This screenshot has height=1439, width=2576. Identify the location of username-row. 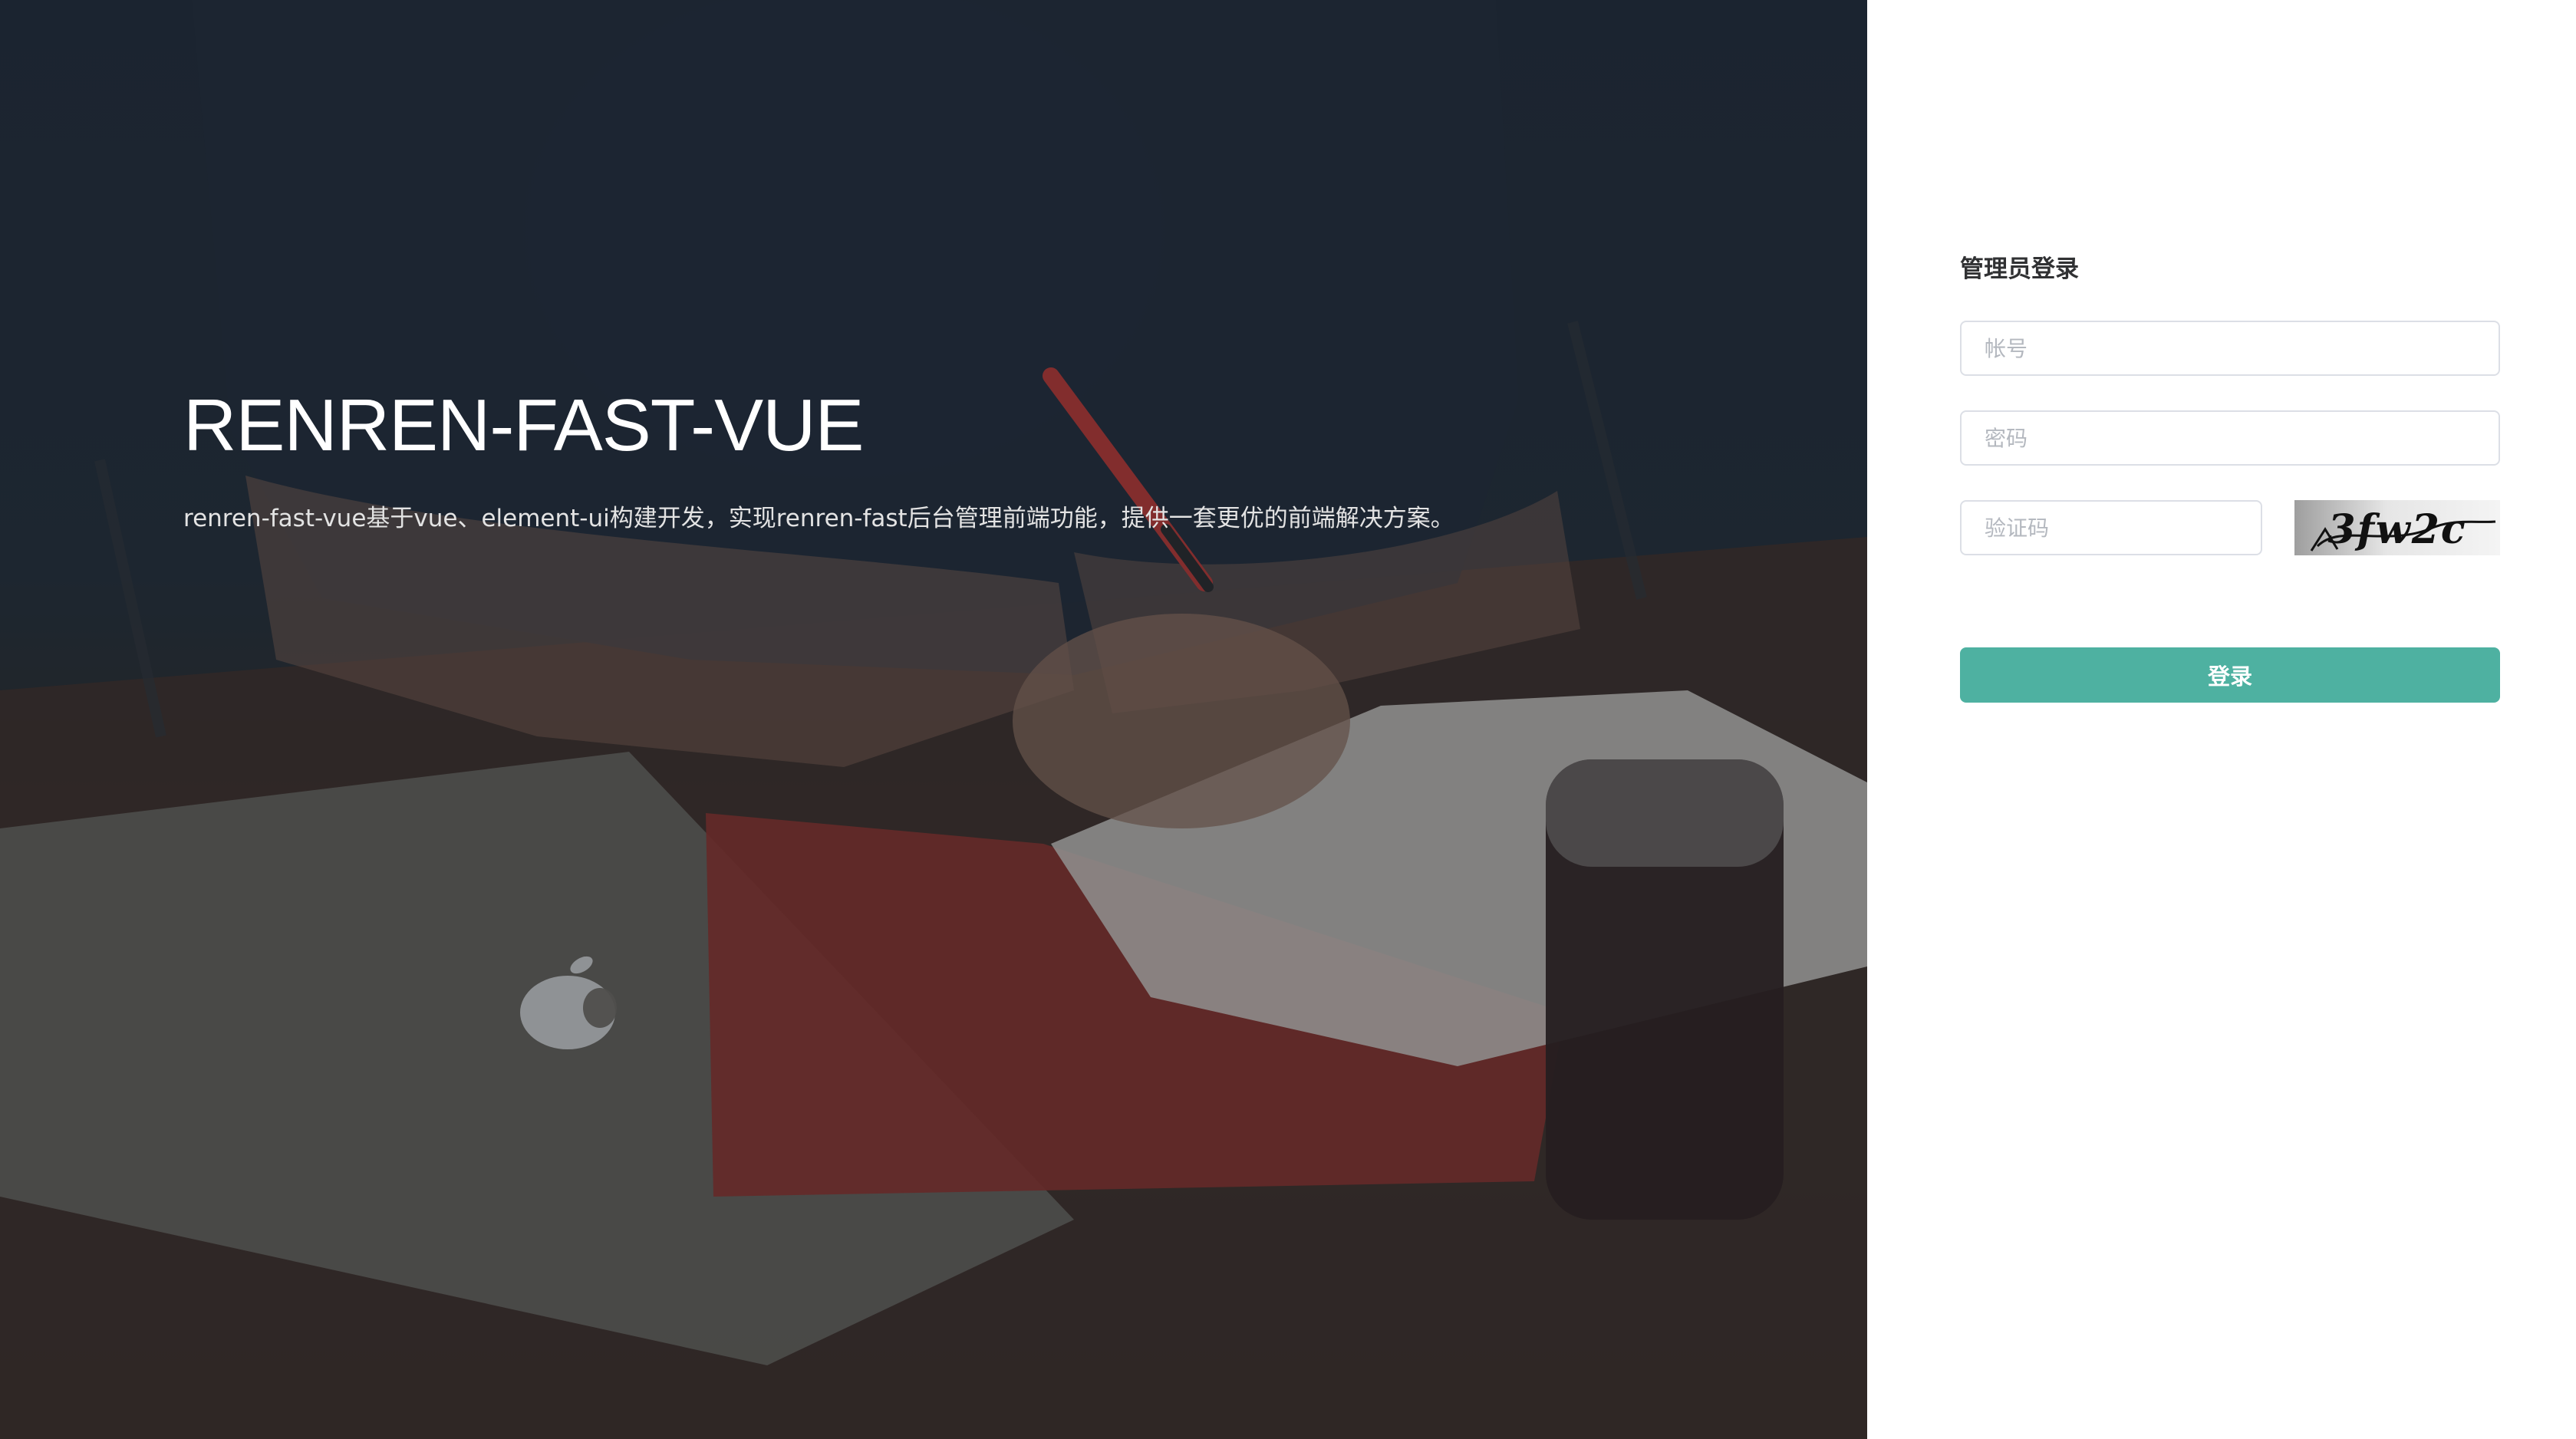
(2230, 348).